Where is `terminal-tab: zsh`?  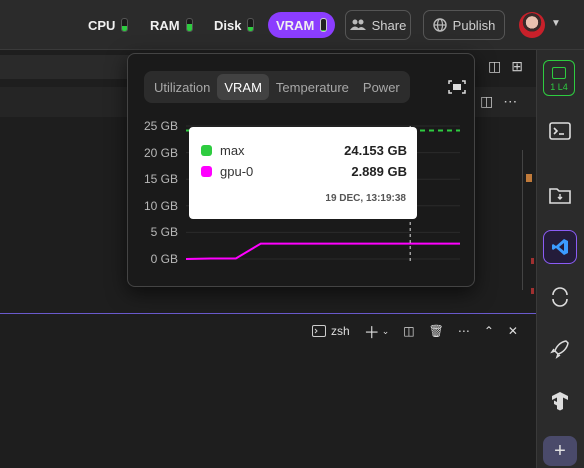
terminal-tab: zsh is located at coordinates (331, 331).